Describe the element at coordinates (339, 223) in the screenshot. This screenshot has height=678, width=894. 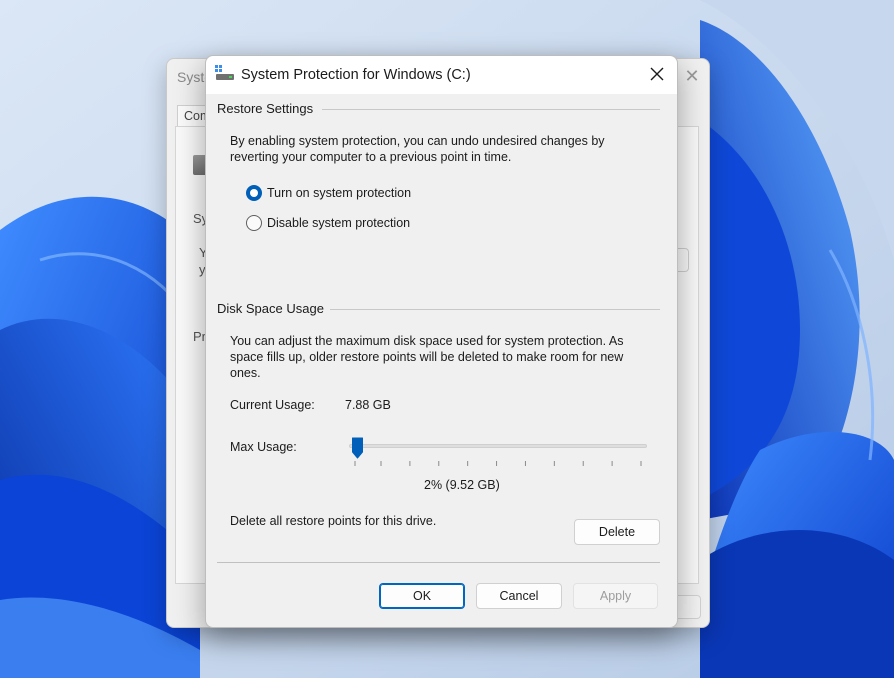
I see `radio-label: Disable system protection` at that location.